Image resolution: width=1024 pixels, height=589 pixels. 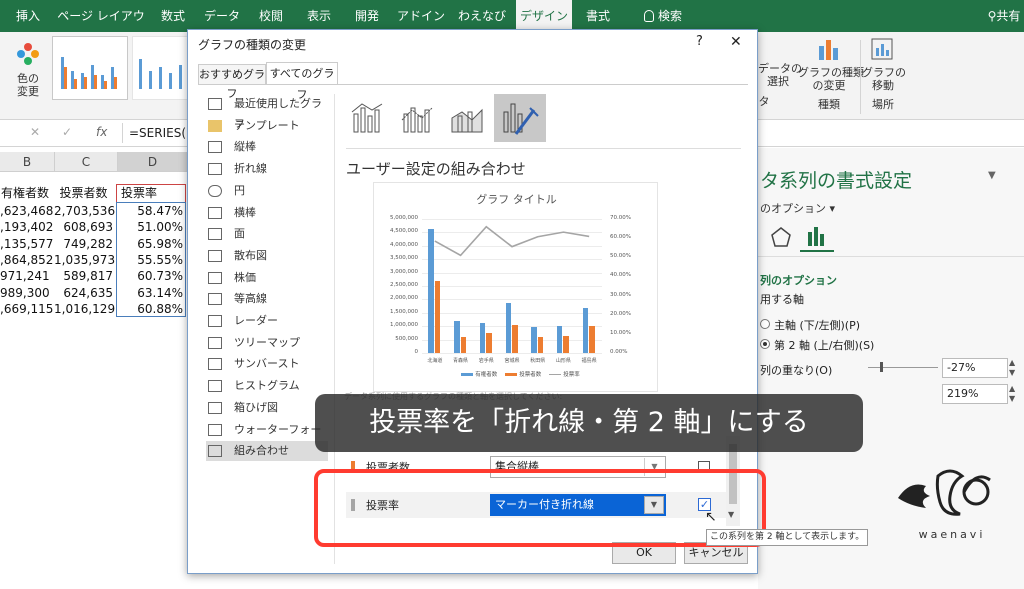 I want to click on tab-review: 校閲, so click(x=271, y=16).